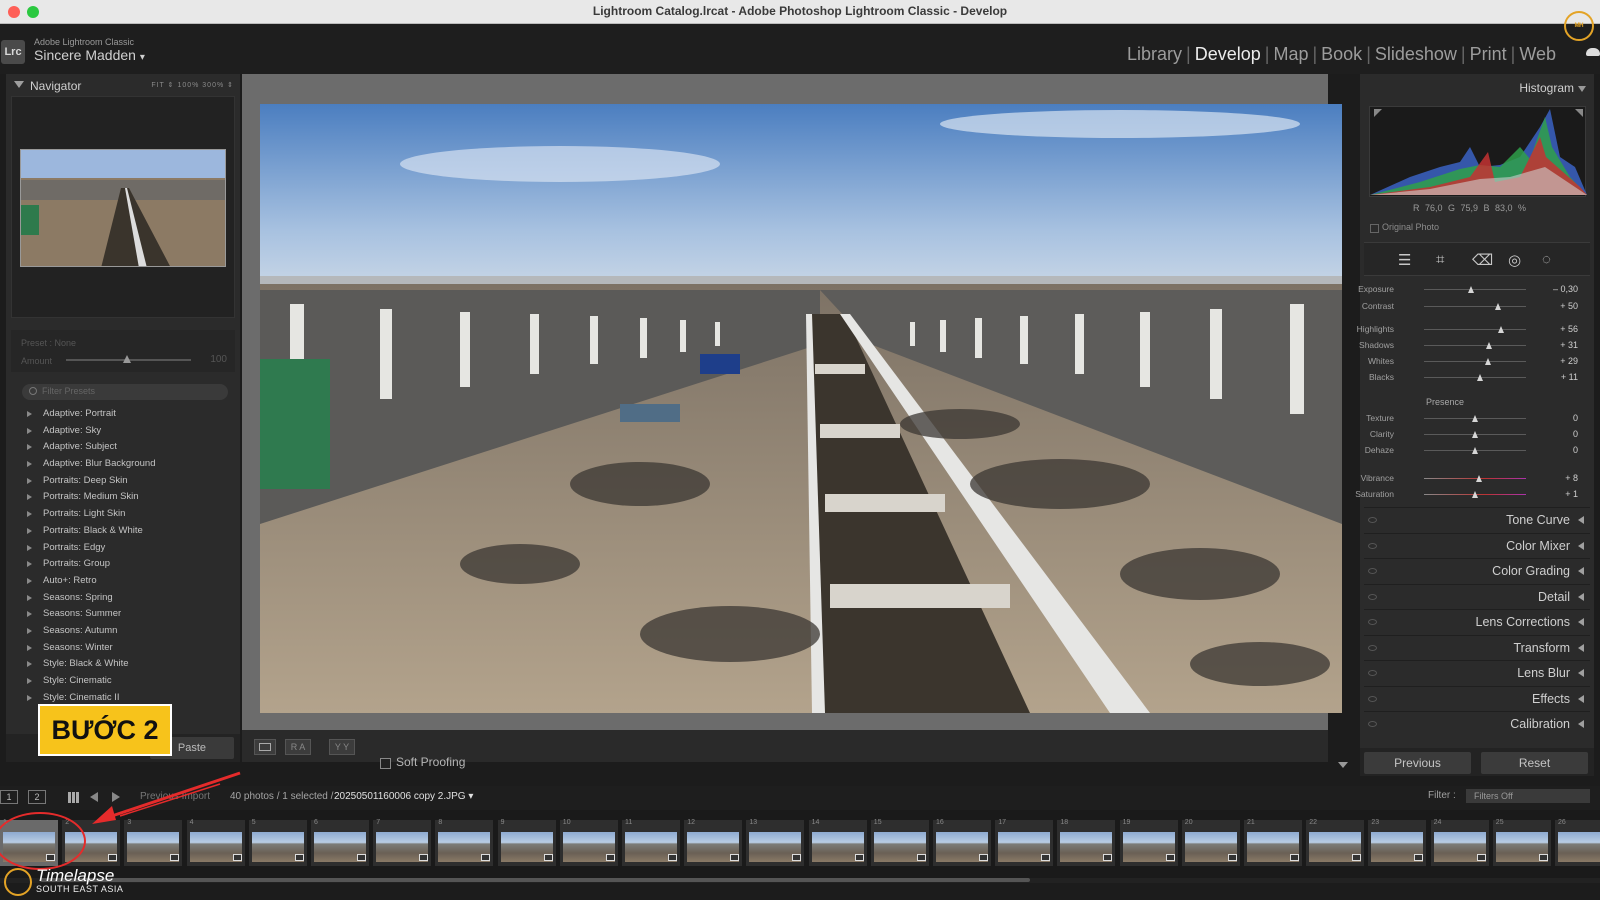 The width and height of the screenshot is (1600, 900). Describe the element at coordinates (130, 464) in the screenshot. I see `preset-folder: Adaptive: Blur Background` at that location.